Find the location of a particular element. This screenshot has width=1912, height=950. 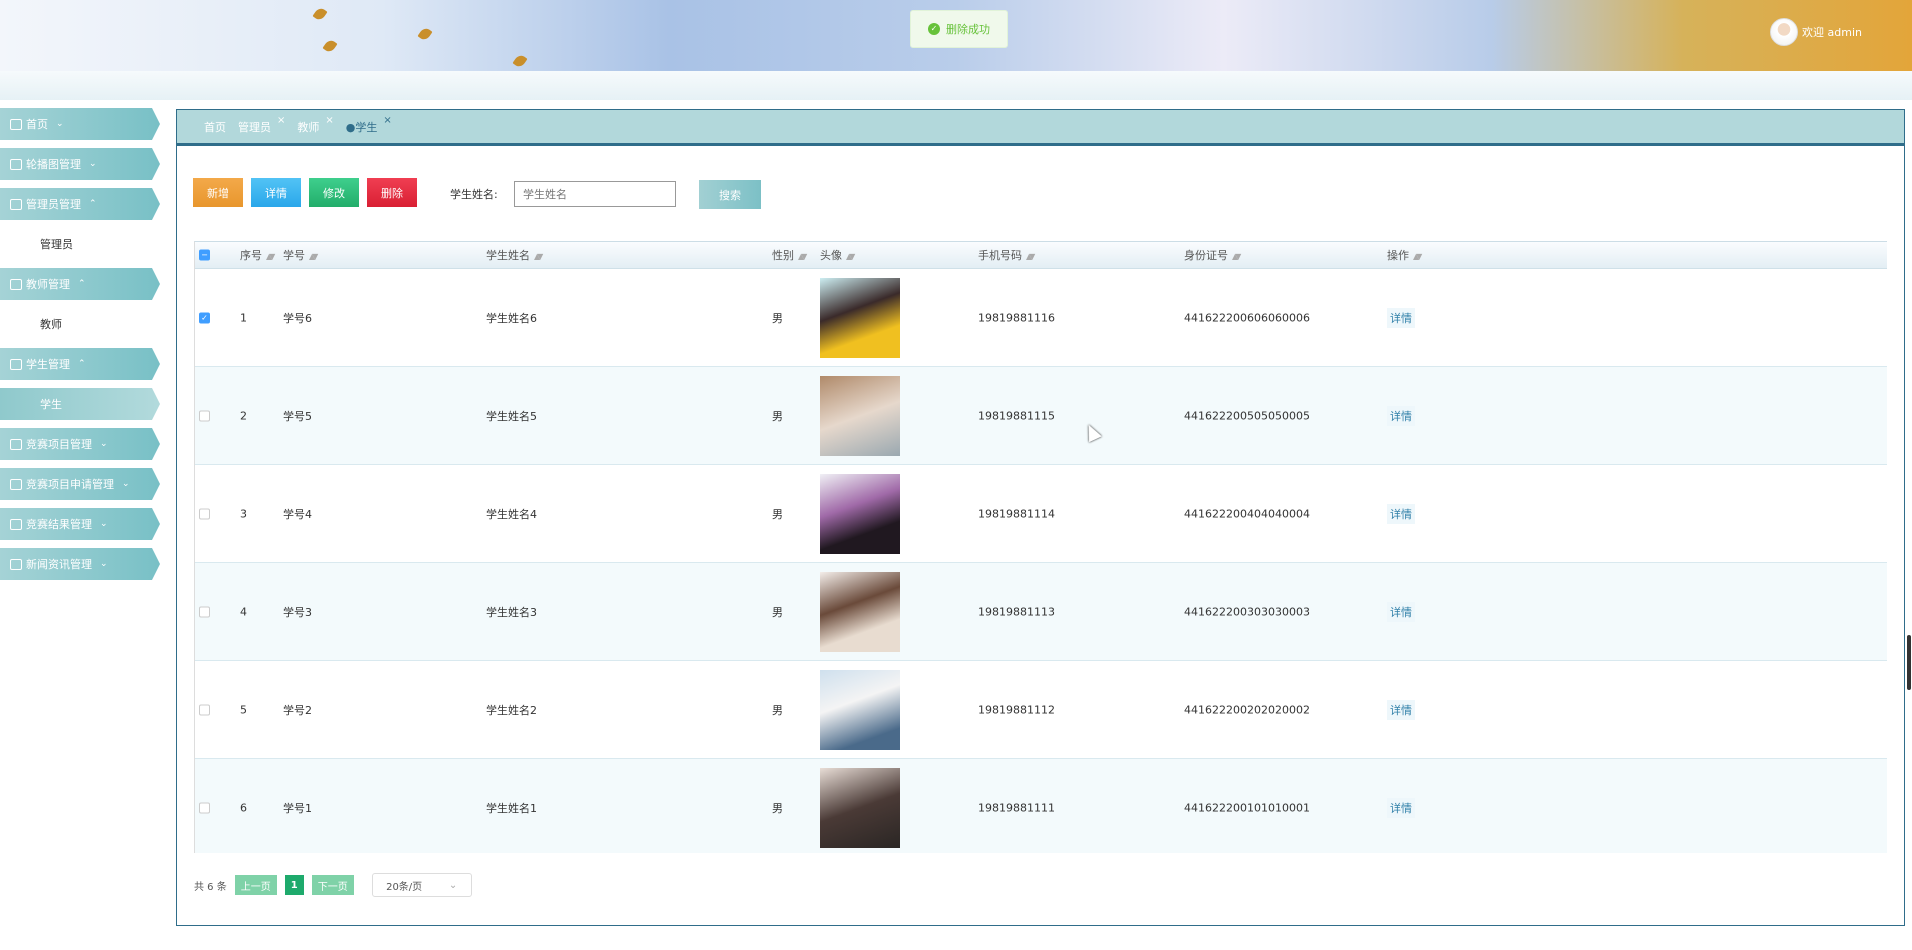

prev-page-button: 上一页 is located at coordinates (255, 885).